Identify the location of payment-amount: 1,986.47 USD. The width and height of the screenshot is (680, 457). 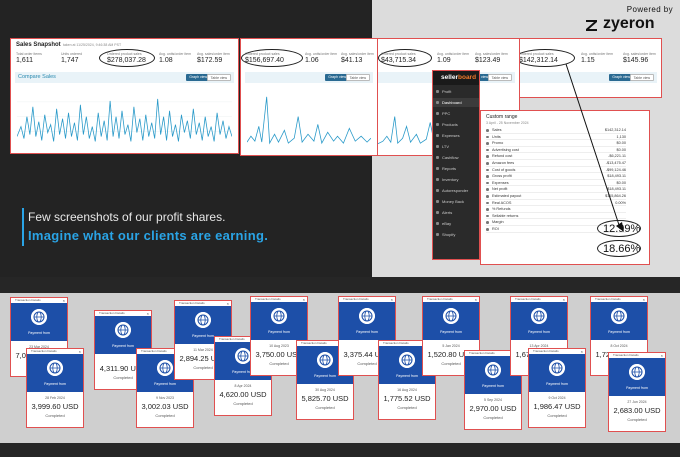
(557, 406).